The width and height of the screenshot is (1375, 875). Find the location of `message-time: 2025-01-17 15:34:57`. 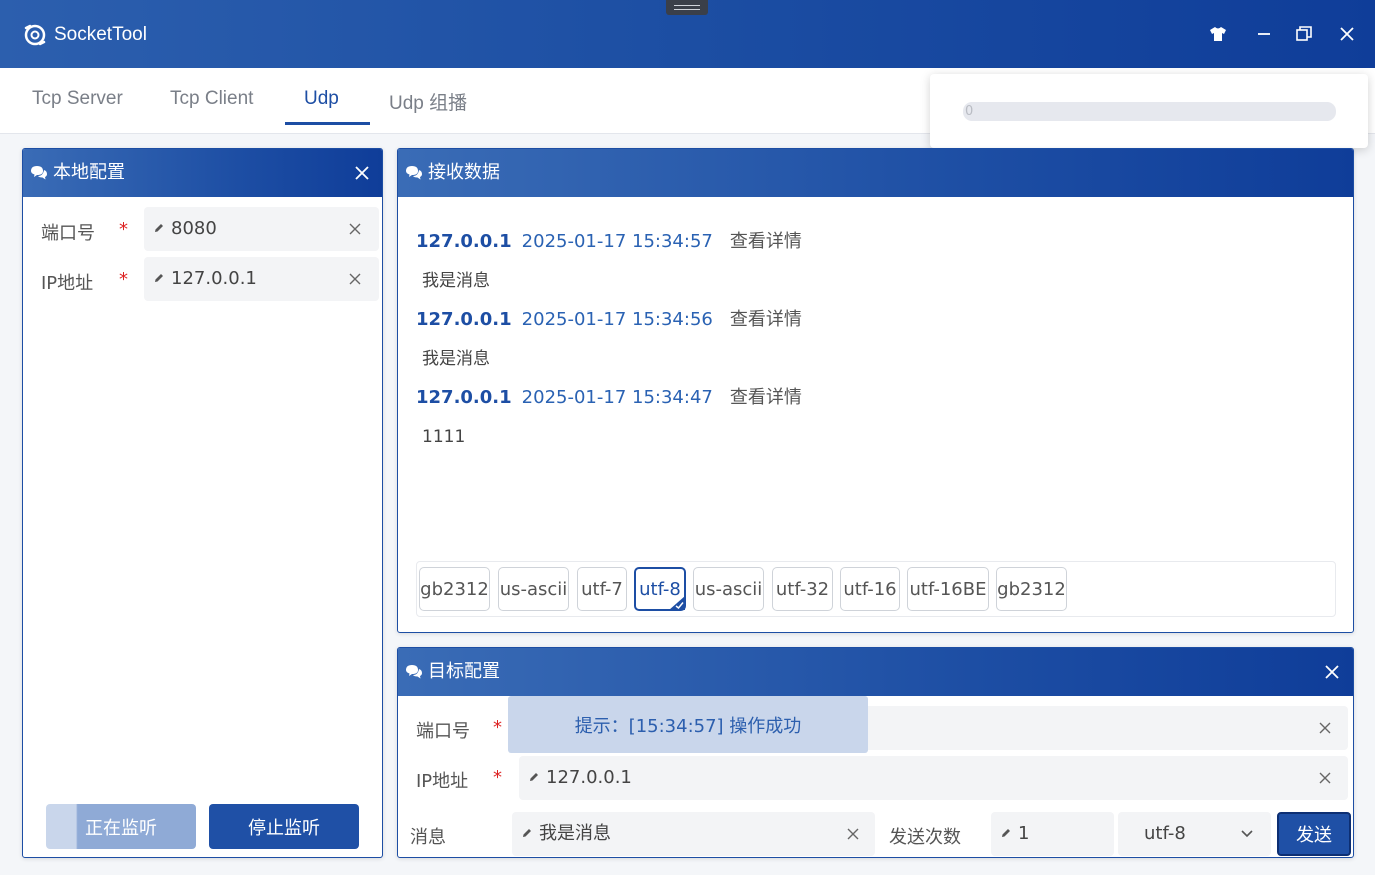

message-time: 2025-01-17 15:34:57 is located at coordinates (617, 241).